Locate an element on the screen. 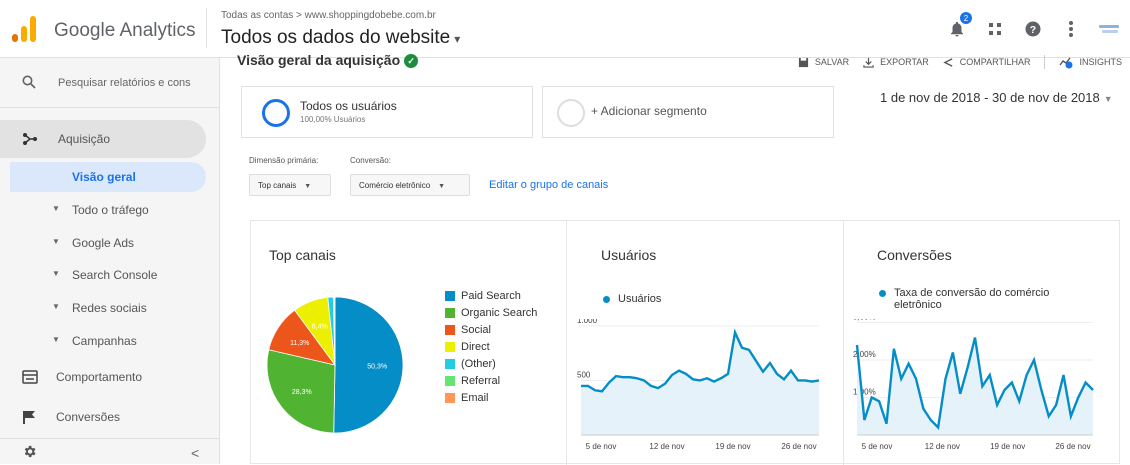 The image size is (1130, 465). apps-button is located at coordinates (995, 29).